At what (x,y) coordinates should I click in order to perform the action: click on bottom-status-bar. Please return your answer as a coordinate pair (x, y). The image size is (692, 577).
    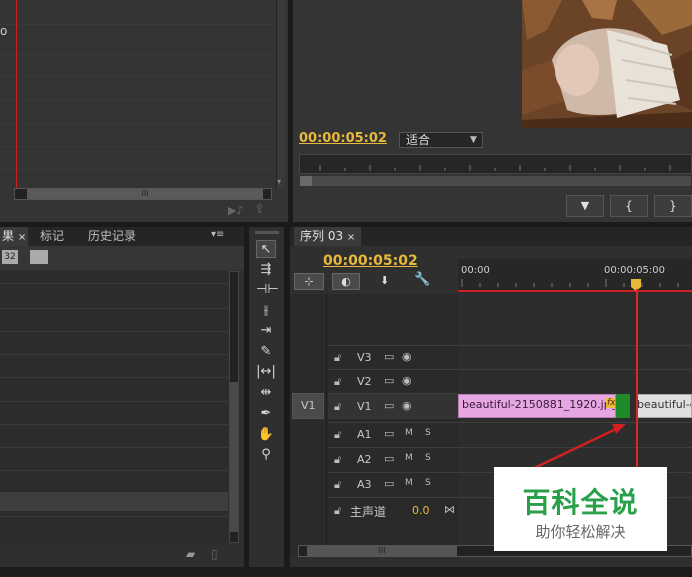
    Looking at the image, I should click on (346, 572).